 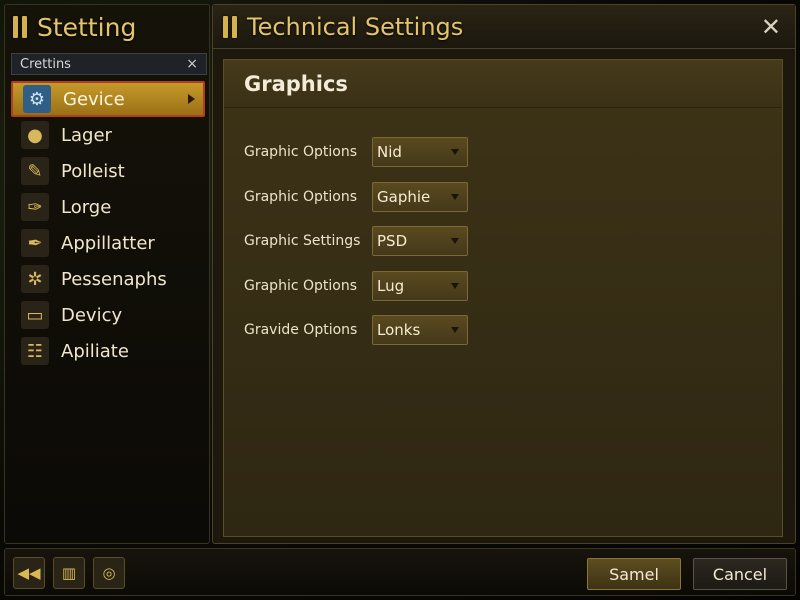 I want to click on sidebar-item-label: Appillatter, so click(x=108, y=243).